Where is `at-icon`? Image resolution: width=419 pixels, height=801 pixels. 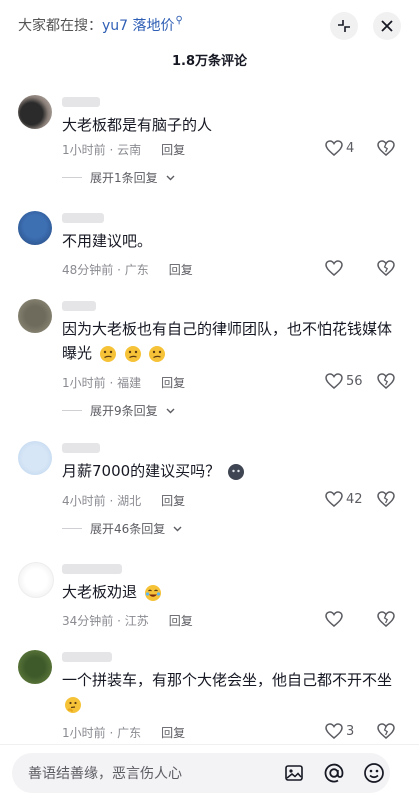
at-icon is located at coordinates (334, 773).